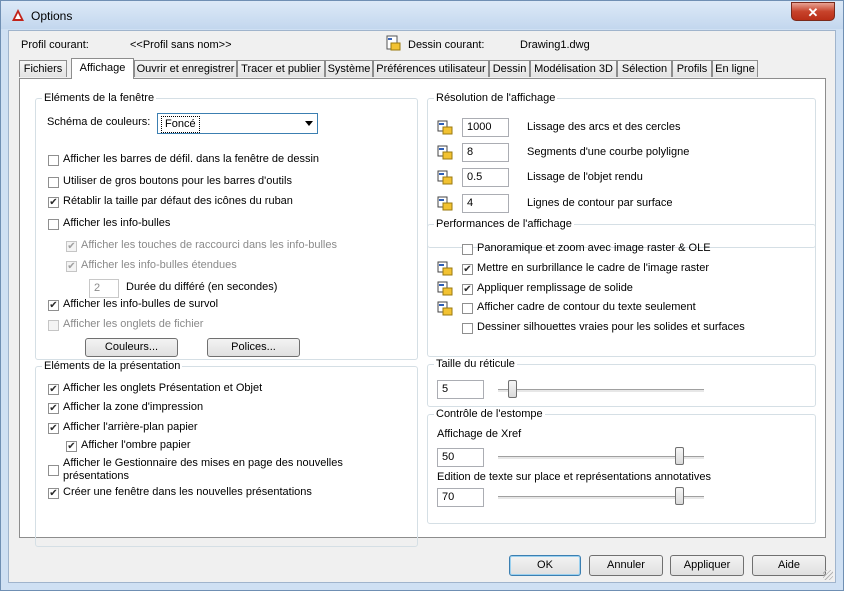  Describe the element at coordinates (460, 457) in the screenshot. I see `xref-display-input: 50` at that location.